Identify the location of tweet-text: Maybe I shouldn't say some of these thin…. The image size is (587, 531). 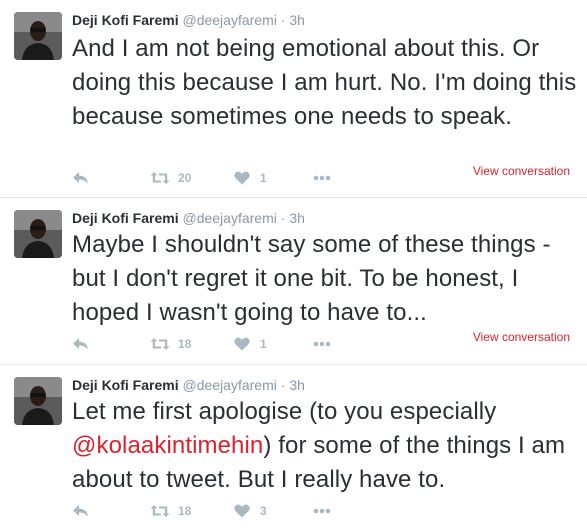
(311, 278).